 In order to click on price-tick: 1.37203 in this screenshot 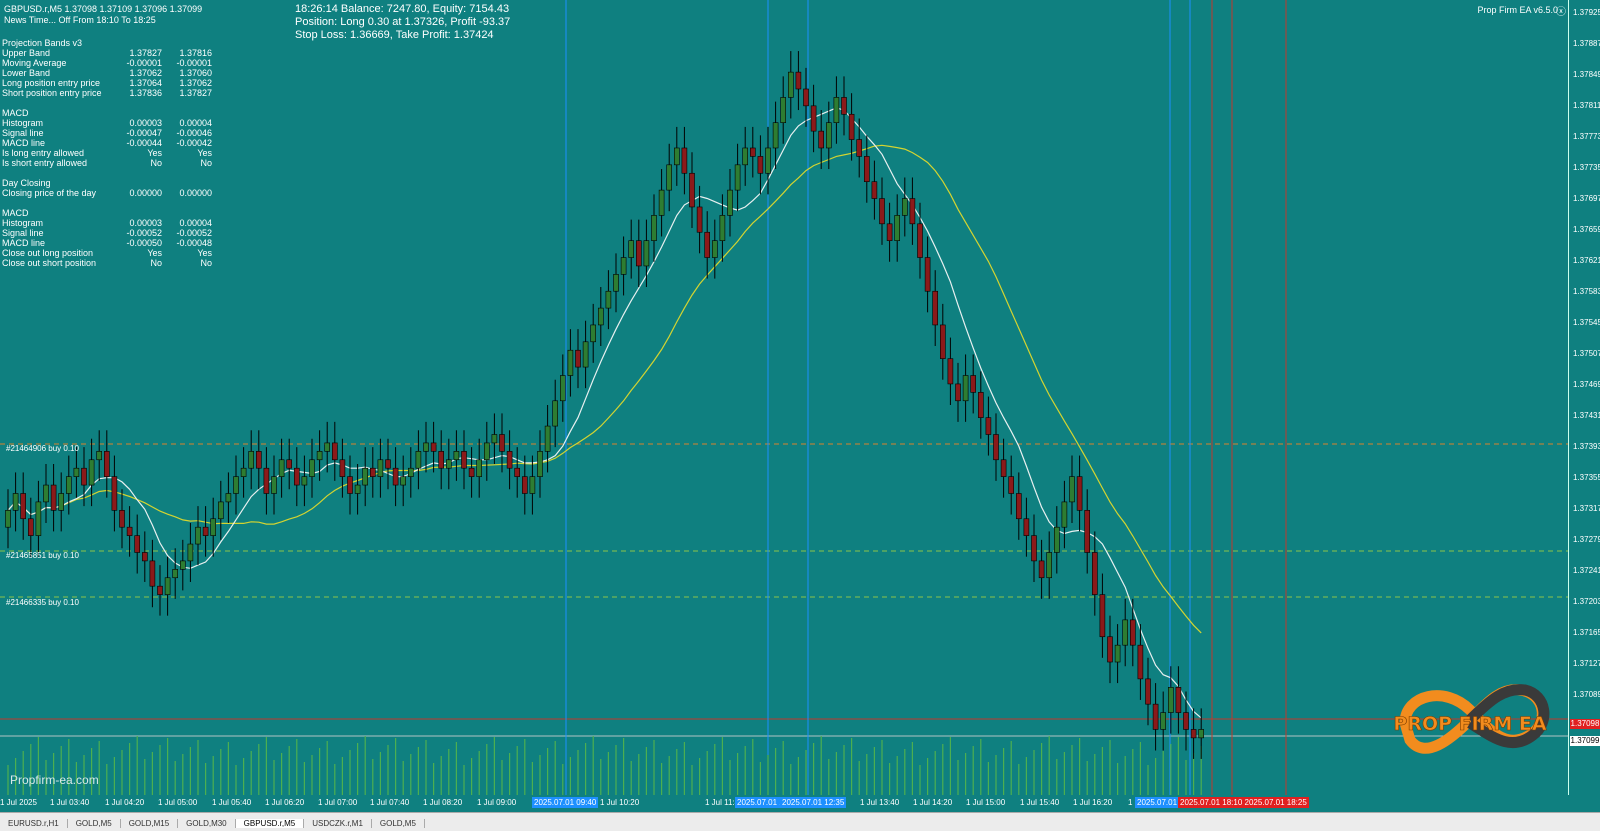, I will do `click(1586, 601)`.